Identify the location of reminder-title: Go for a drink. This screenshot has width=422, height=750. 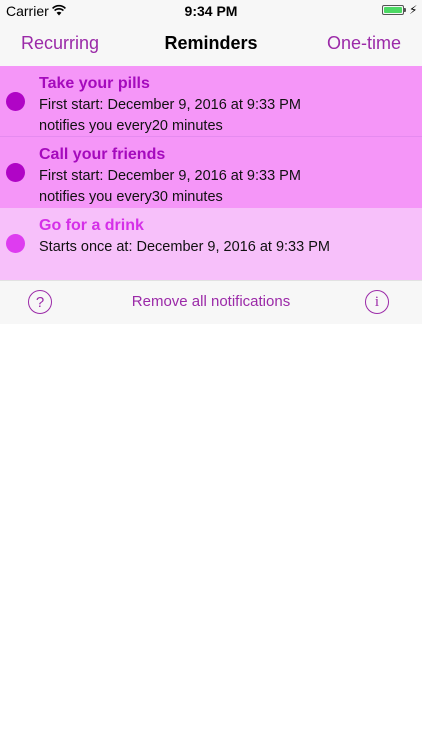
(91, 225).